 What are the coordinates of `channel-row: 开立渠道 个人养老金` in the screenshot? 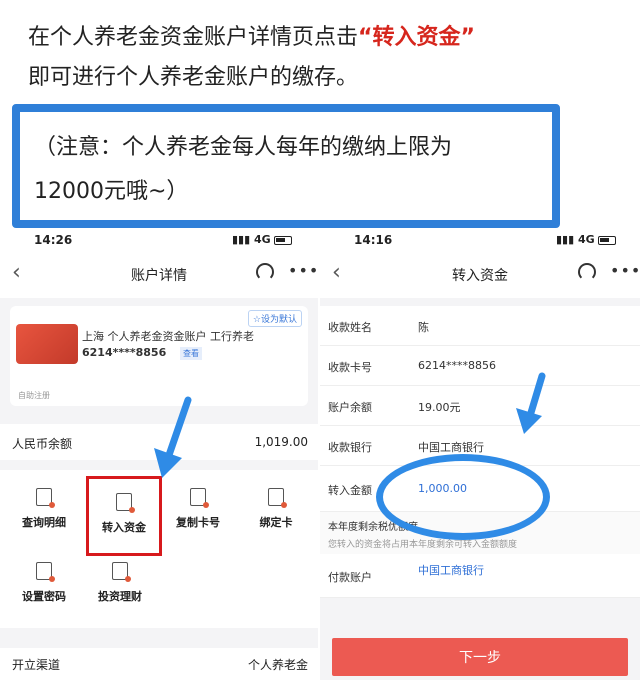 It's located at (159, 664).